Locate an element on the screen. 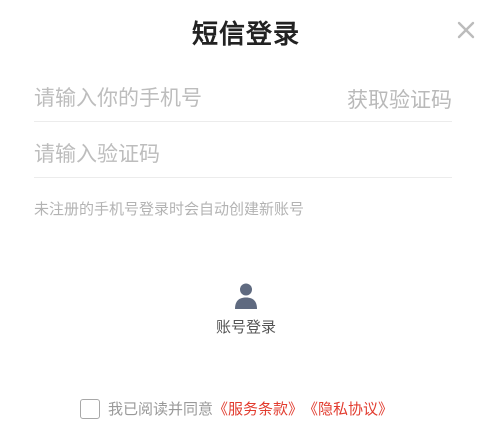 The height and width of the screenshot is (437, 492). close-icon is located at coordinates (466, 30).